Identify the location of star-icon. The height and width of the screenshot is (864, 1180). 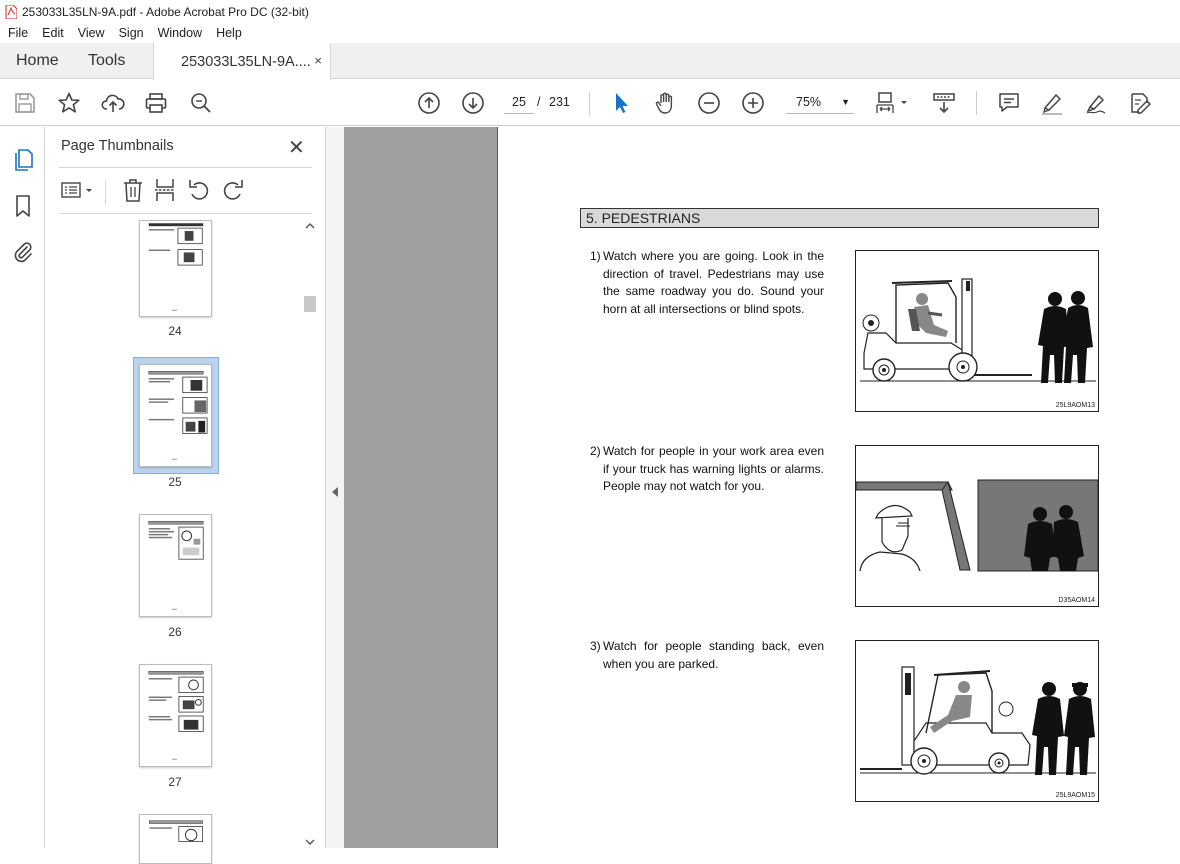
(69, 103).